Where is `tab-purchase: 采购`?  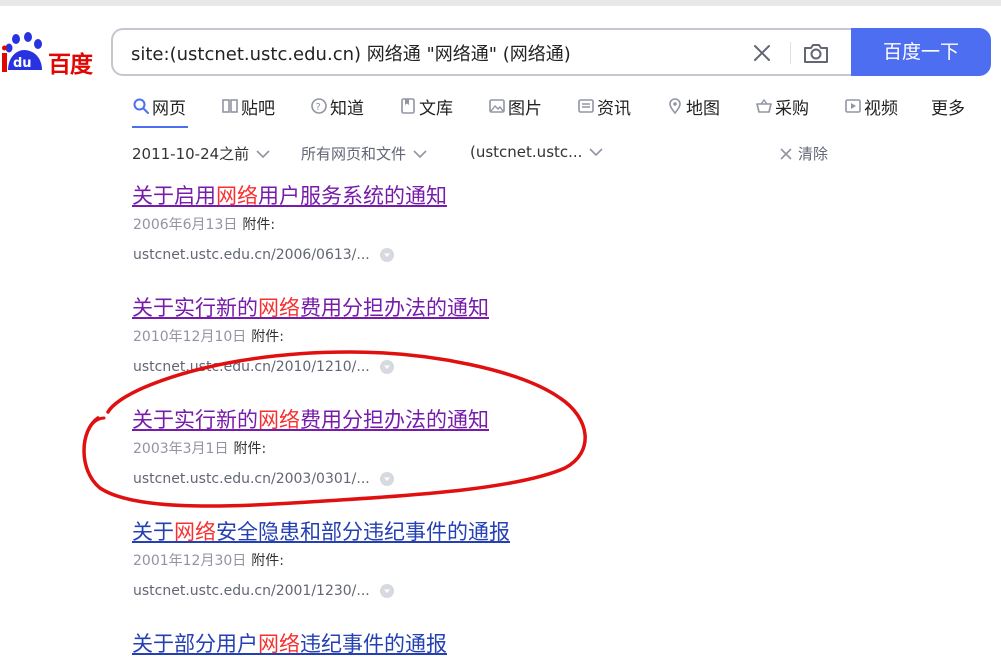 tab-purchase: 采购 is located at coordinates (782, 106).